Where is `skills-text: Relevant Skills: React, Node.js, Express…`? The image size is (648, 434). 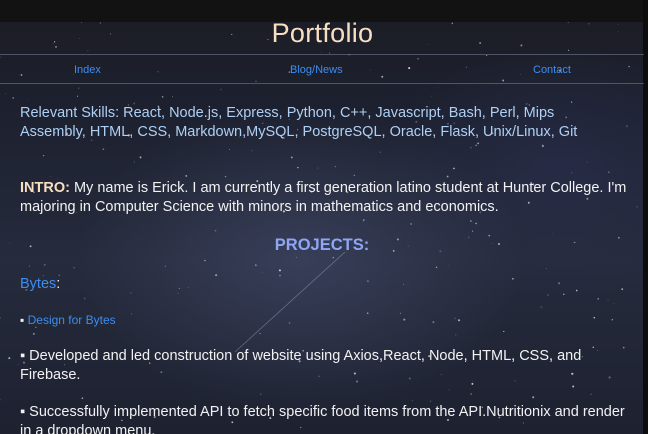 skills-text: Relevant Skills: React, Node.js, Express… is located at coordinates (299, 122).